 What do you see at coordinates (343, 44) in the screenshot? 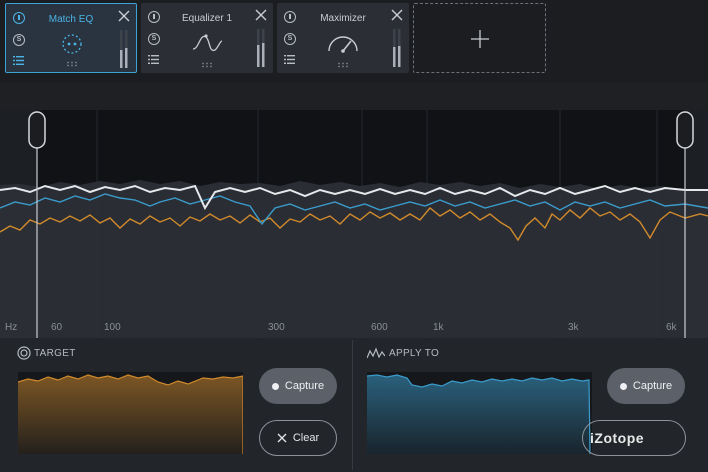
I see `gauge-icon` at bounding box center [343, 44].